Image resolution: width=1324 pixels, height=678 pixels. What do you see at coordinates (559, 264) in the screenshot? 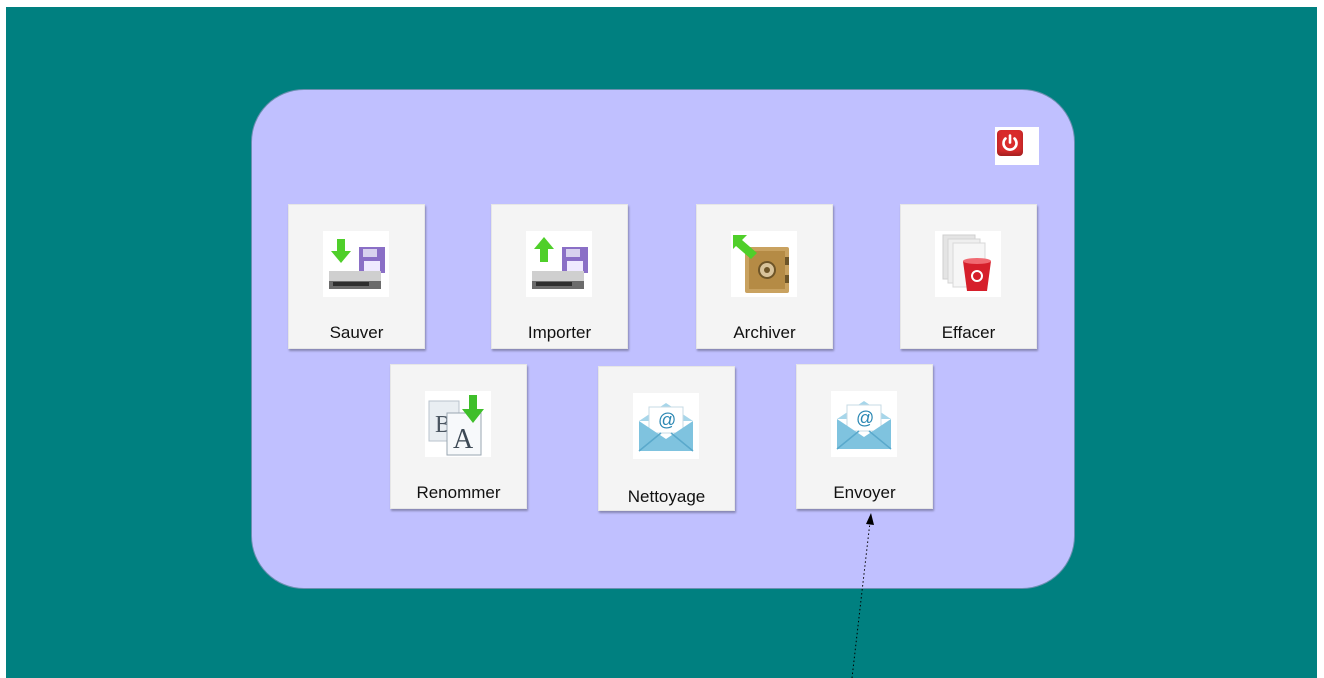
I see `import-from-disk-icon` at bounding box center [559, 264].